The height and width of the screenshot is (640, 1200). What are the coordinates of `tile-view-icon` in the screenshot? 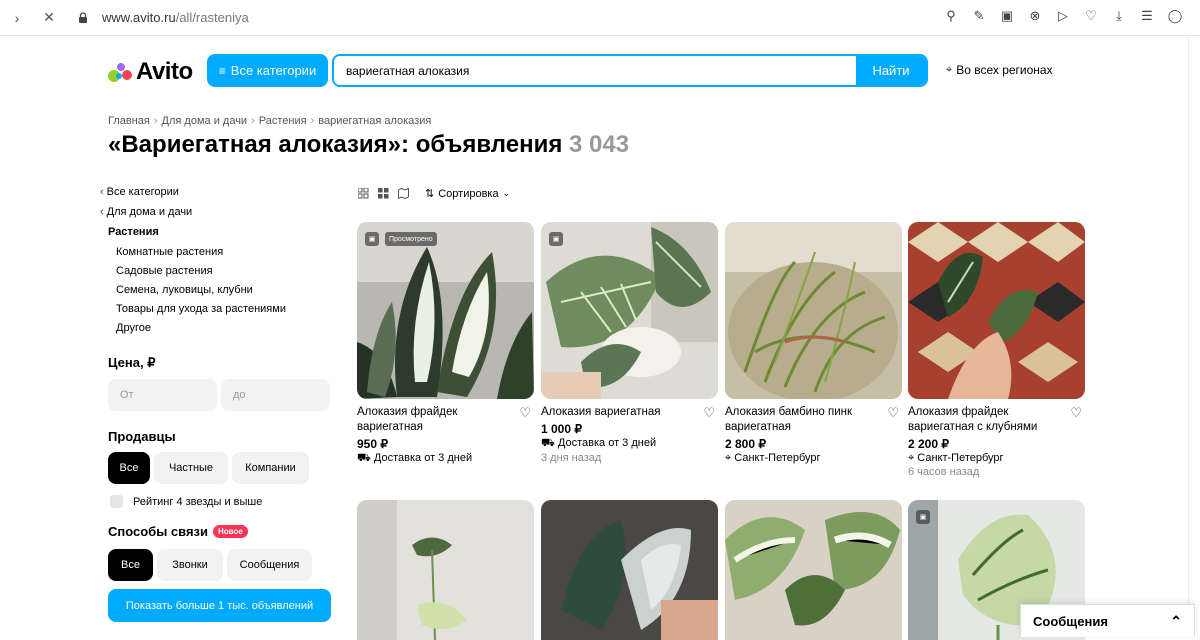 It's located at (383, 194).